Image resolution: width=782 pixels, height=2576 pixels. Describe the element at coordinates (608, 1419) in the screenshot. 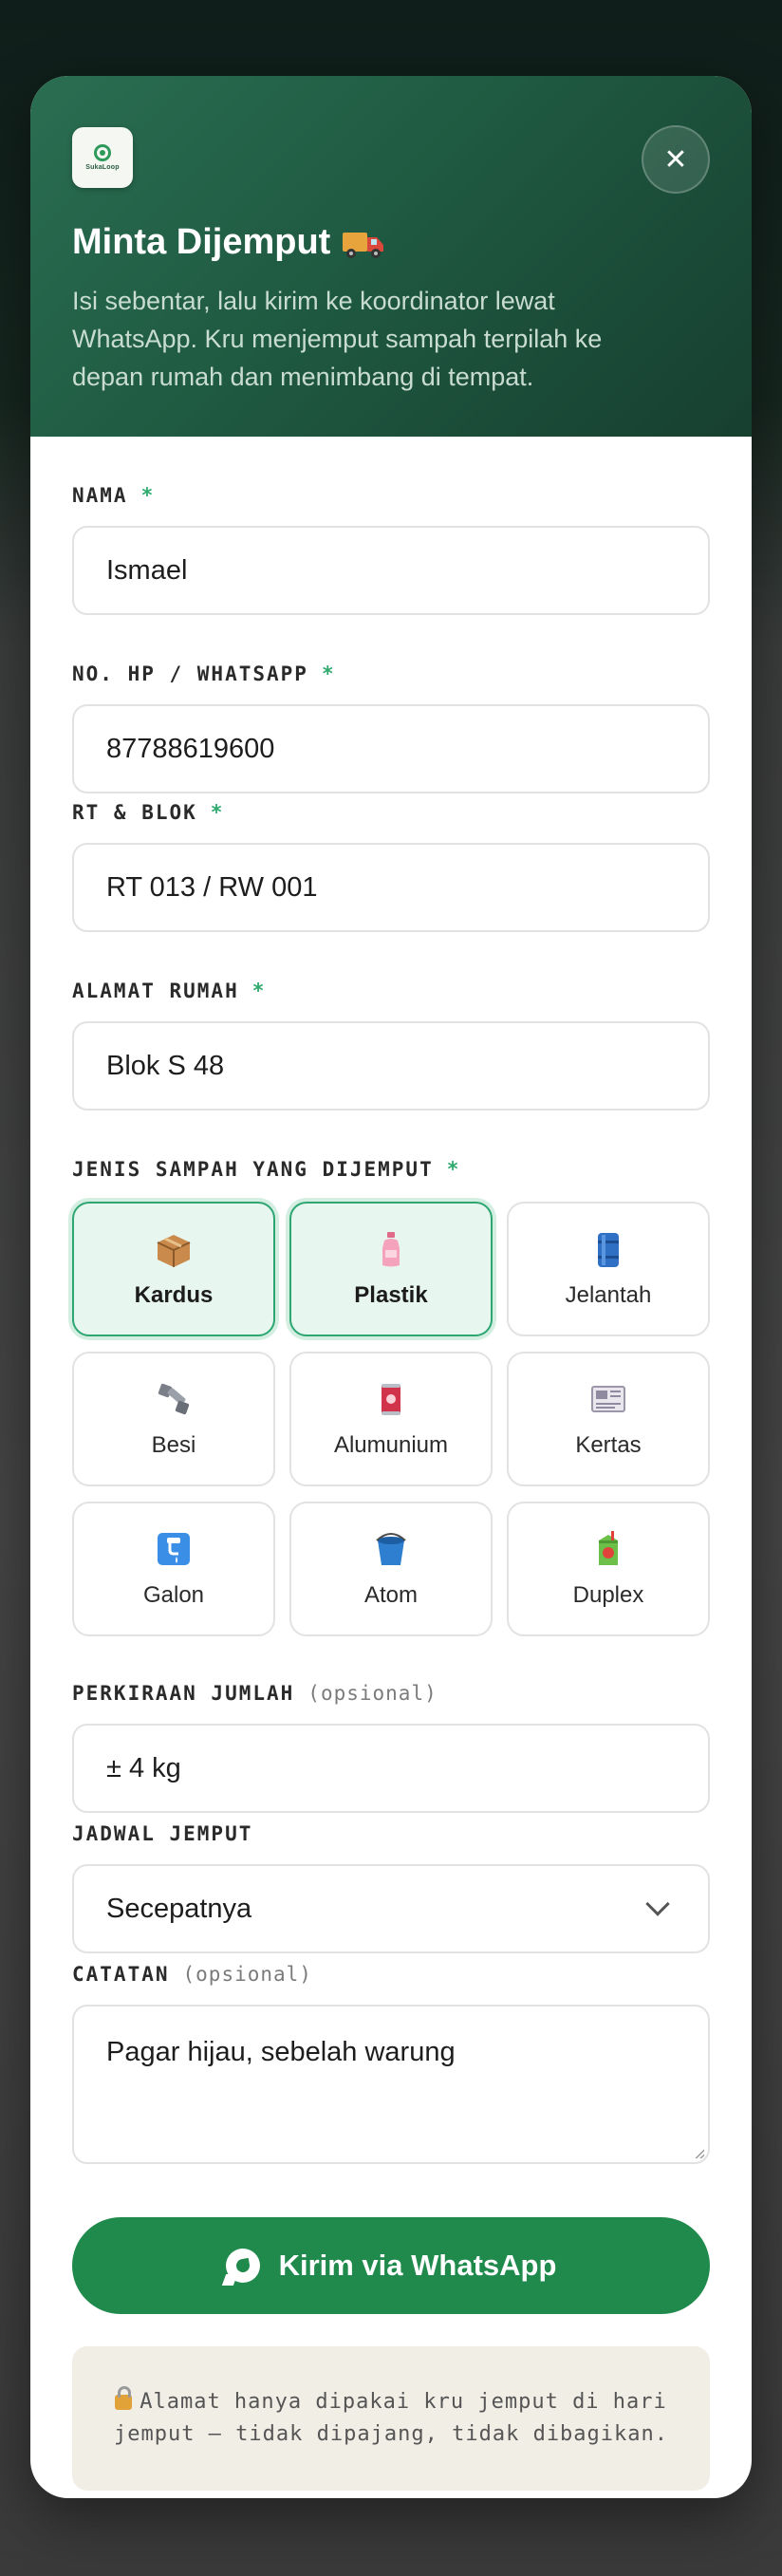

I see `waste-tile-kertas: Kertas` at that location.